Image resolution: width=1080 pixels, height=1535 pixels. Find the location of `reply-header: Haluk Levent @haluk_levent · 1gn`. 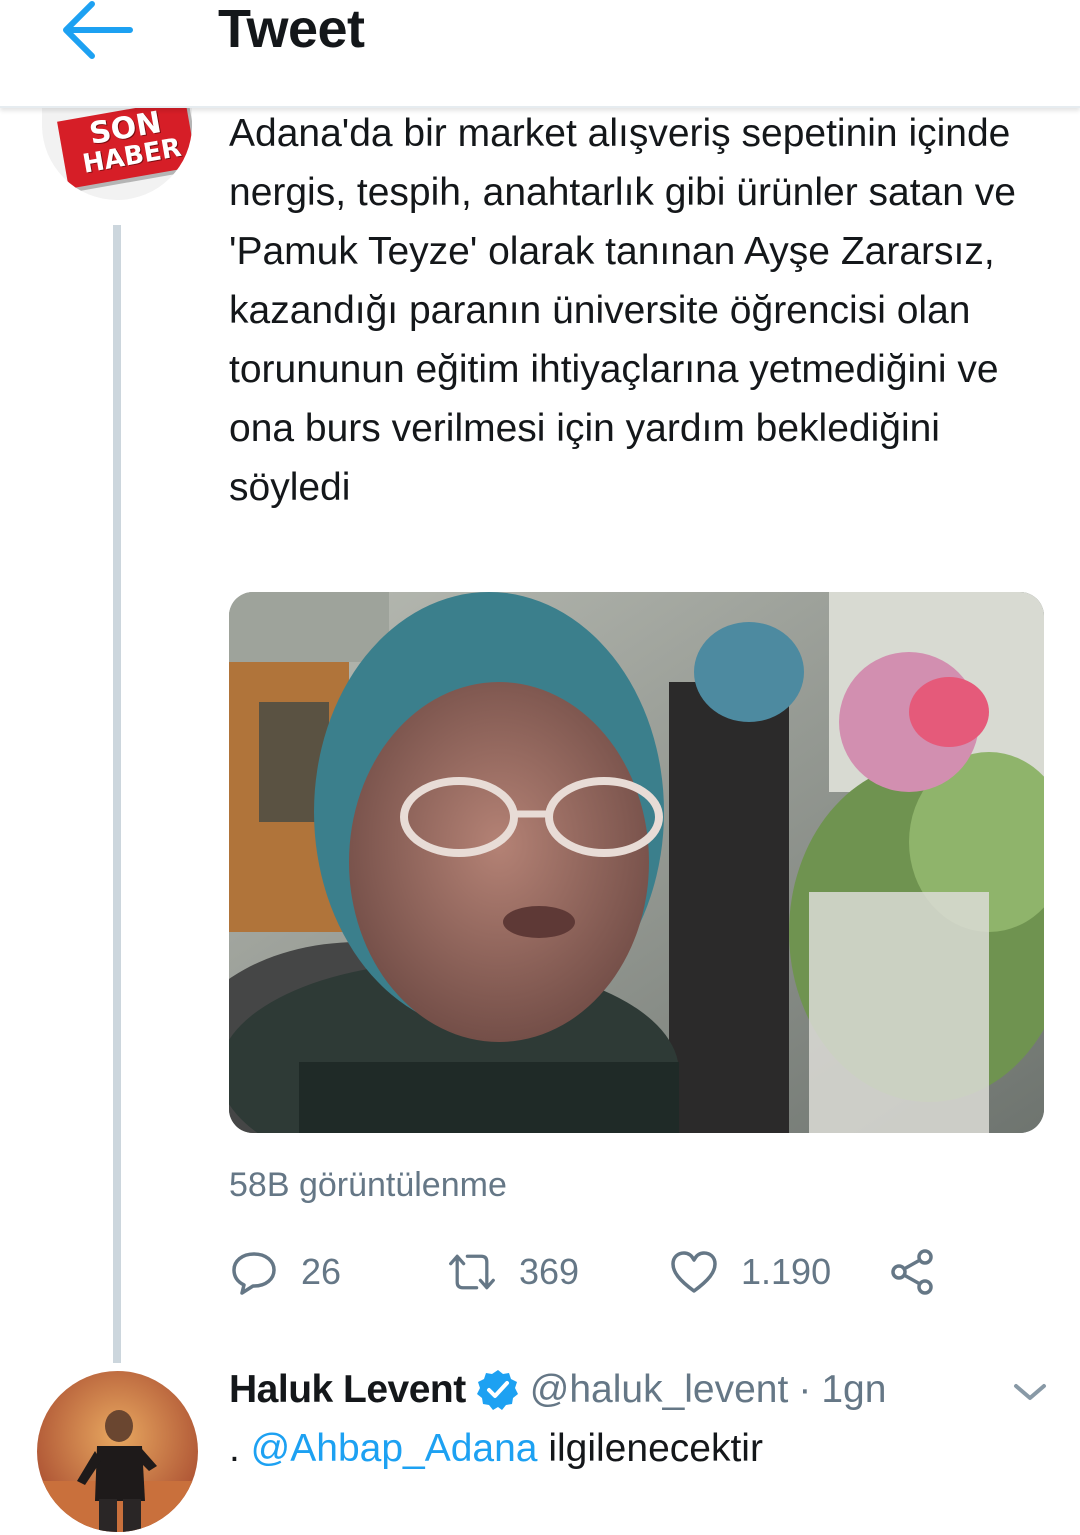

reply-header: Haluk Levent @haluk_levent · 1gn is located at coordinates (557, 1390).